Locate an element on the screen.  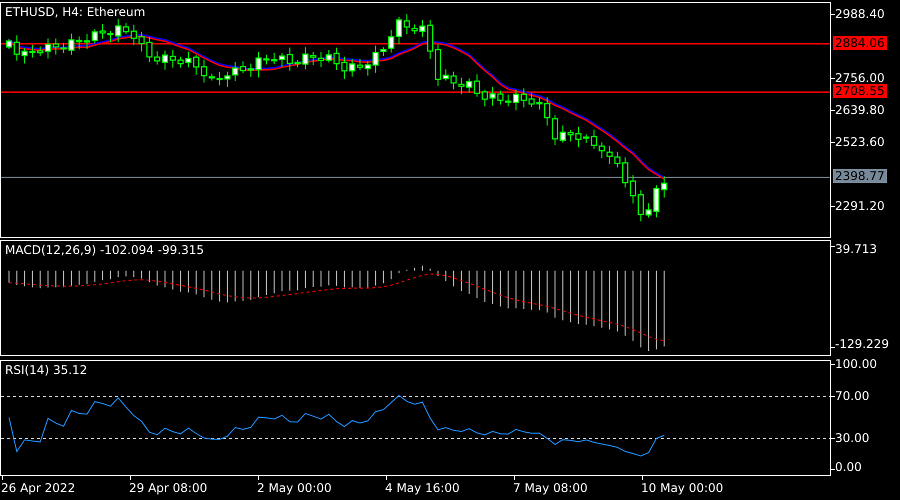
candle is located at coordinates (664, 187).